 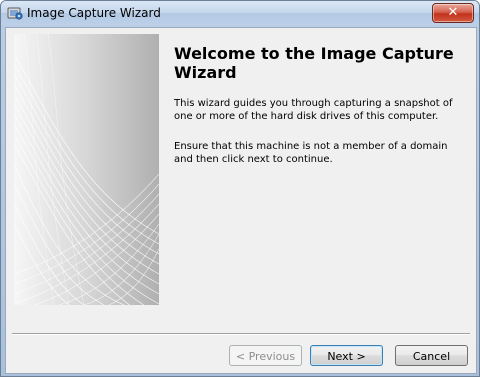 What do you see at coordinates (314, 63) in the screenshot?
I see `wizard-heading: Welcome to the Image Capture Wizard` at bounding box center [314, 63].